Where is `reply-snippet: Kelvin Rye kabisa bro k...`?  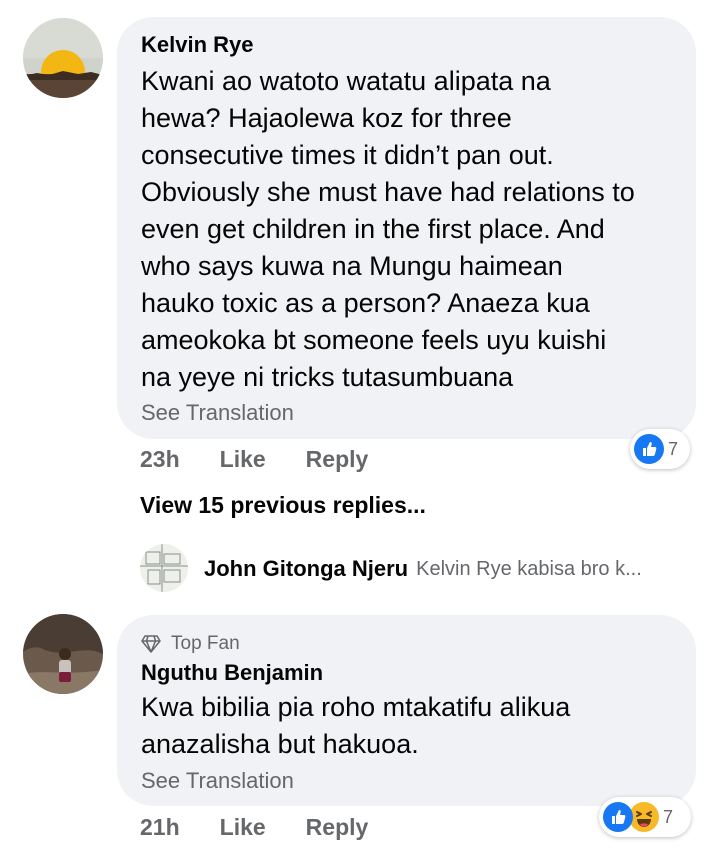 reply-snippet: Kelvin Rye kabisa bro k... is located at coordinates (529, 568).